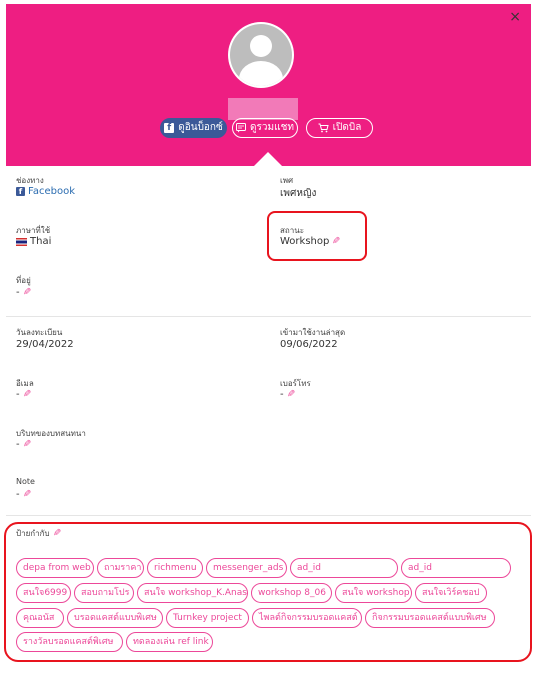 The height and width of the screenshot is (676, 540). I want to click on avatar-placeholder-icon, so click(261, 55).